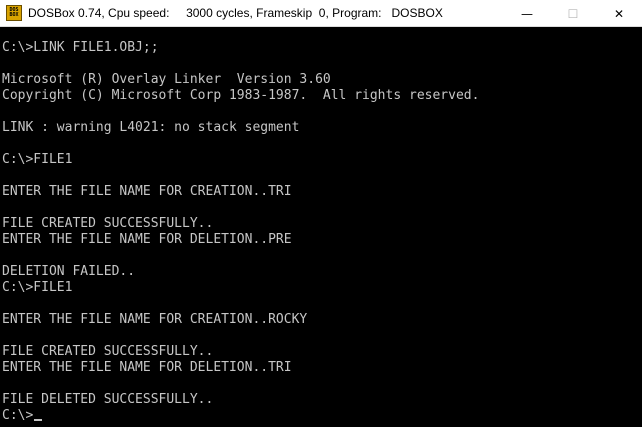 Image resolution: width=642 pixels, height=427 pixels. I want to click on close-button: ✕, so click(619, 13).